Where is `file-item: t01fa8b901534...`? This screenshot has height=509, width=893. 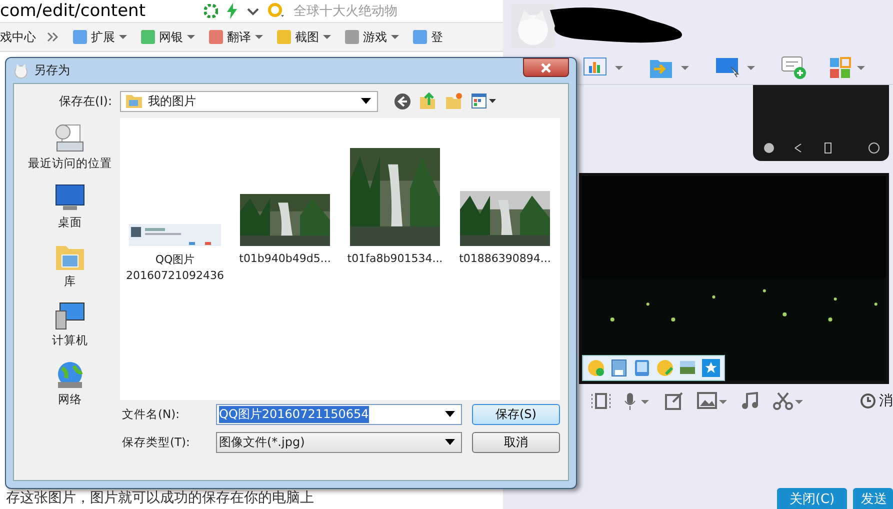
file-item: t01fa8b901534... is located at coordinates (395, 205).